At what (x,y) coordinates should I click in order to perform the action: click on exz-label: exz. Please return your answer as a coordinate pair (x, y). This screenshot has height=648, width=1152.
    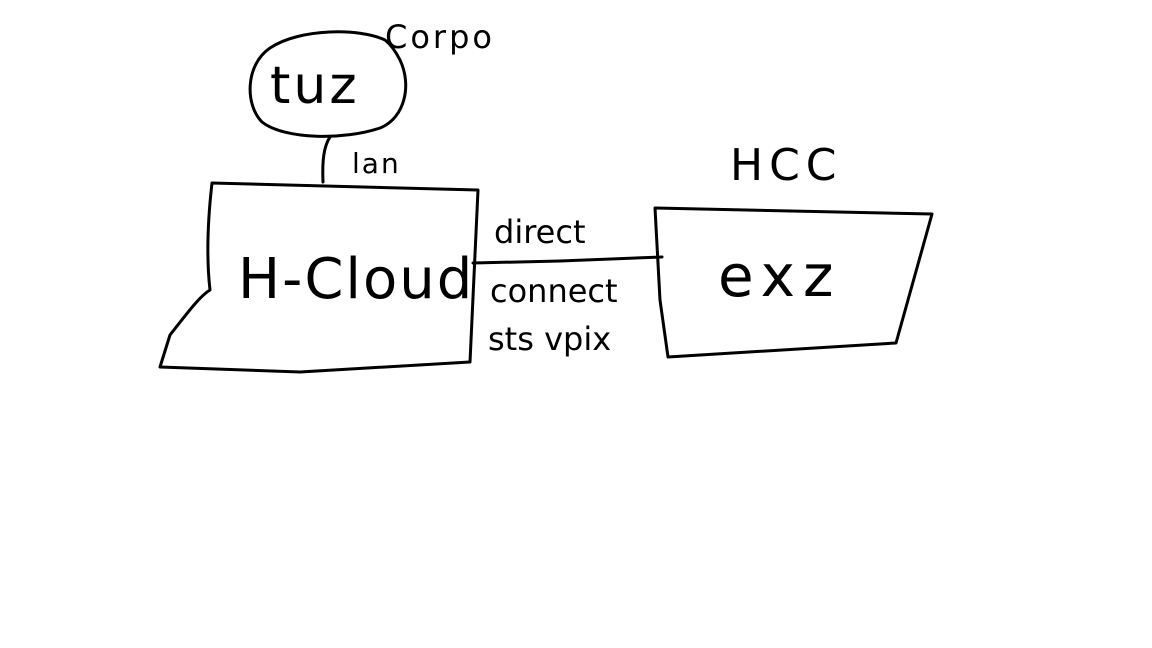
    Looking at the image, I should click on (779, 276).